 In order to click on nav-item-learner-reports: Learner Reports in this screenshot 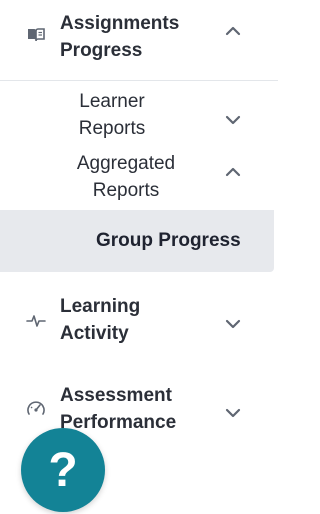, I will do `click(139, 114)`.